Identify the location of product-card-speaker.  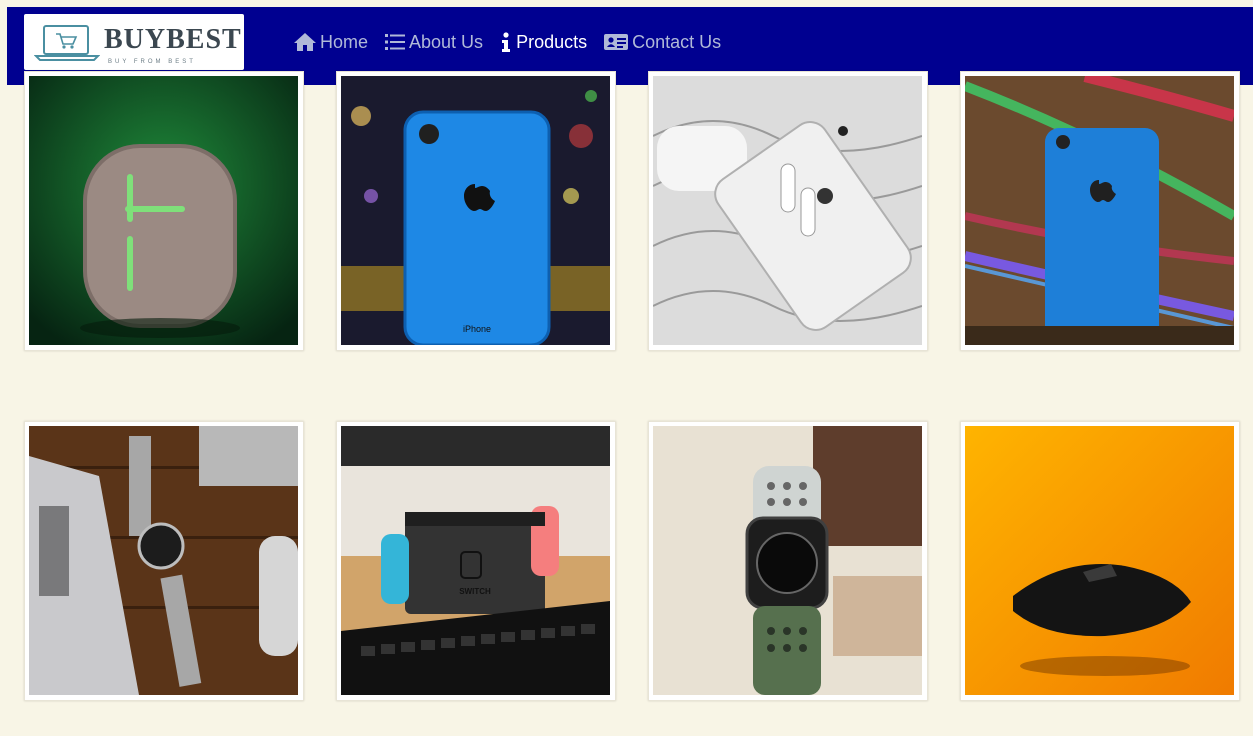
(164, 211).